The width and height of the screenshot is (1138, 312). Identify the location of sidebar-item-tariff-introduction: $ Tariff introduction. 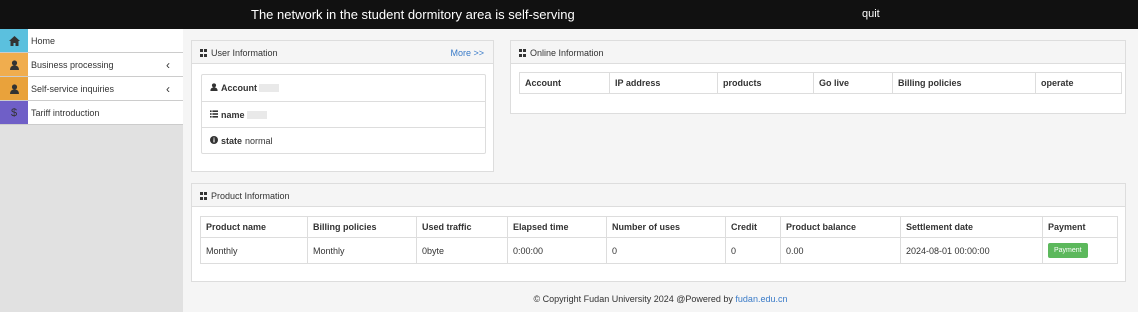
(91, 113).